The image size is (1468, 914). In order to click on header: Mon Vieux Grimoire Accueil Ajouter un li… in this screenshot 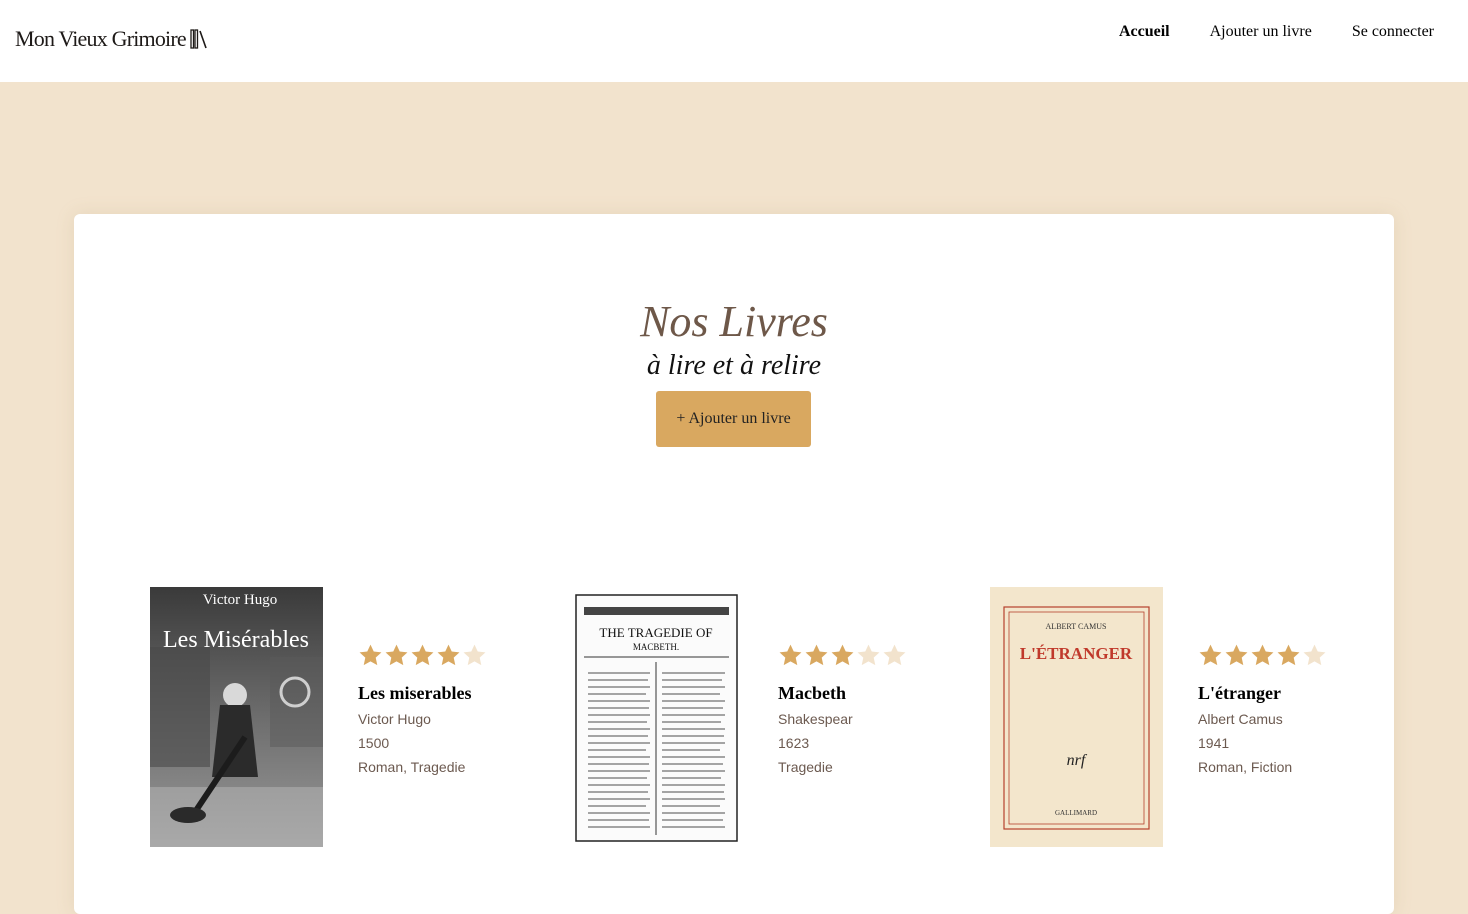, I will do `click(734, 41)`.